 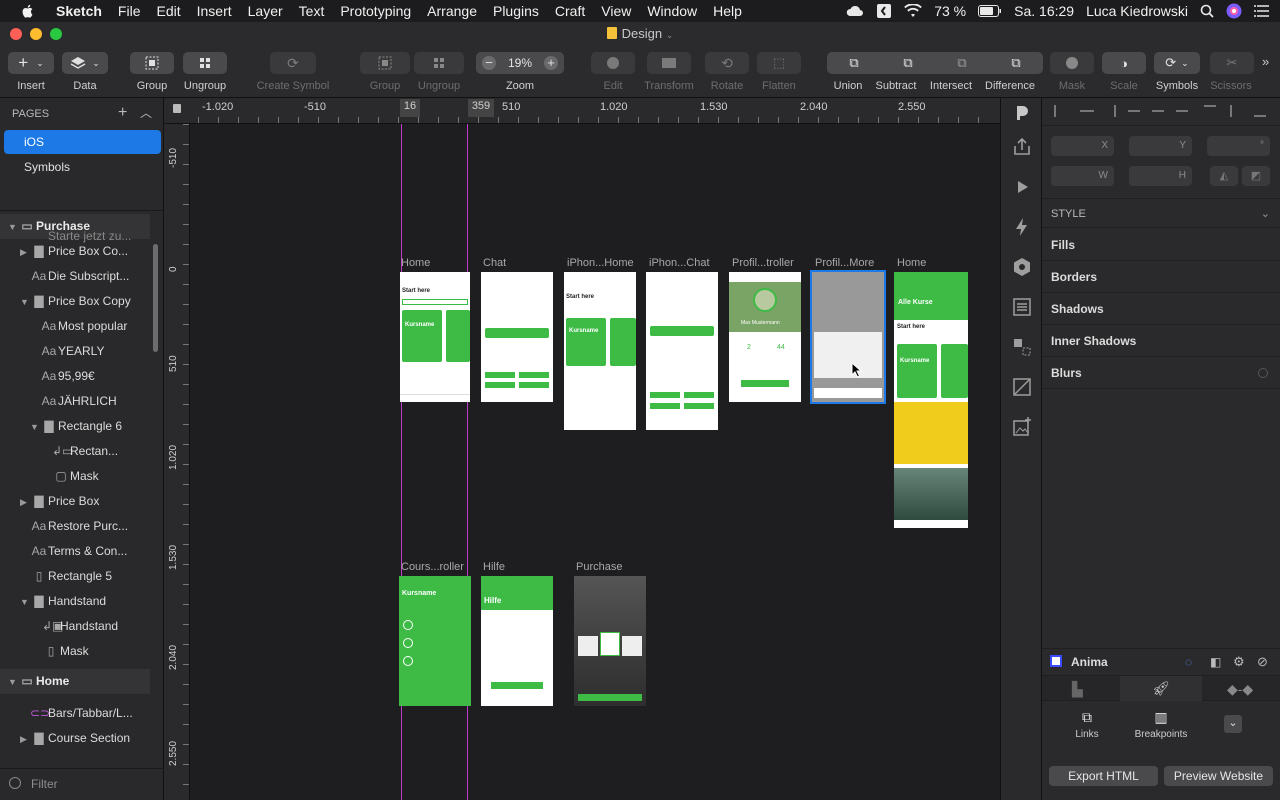 I want to click on siri-icon, so click(x=1234, y=11).